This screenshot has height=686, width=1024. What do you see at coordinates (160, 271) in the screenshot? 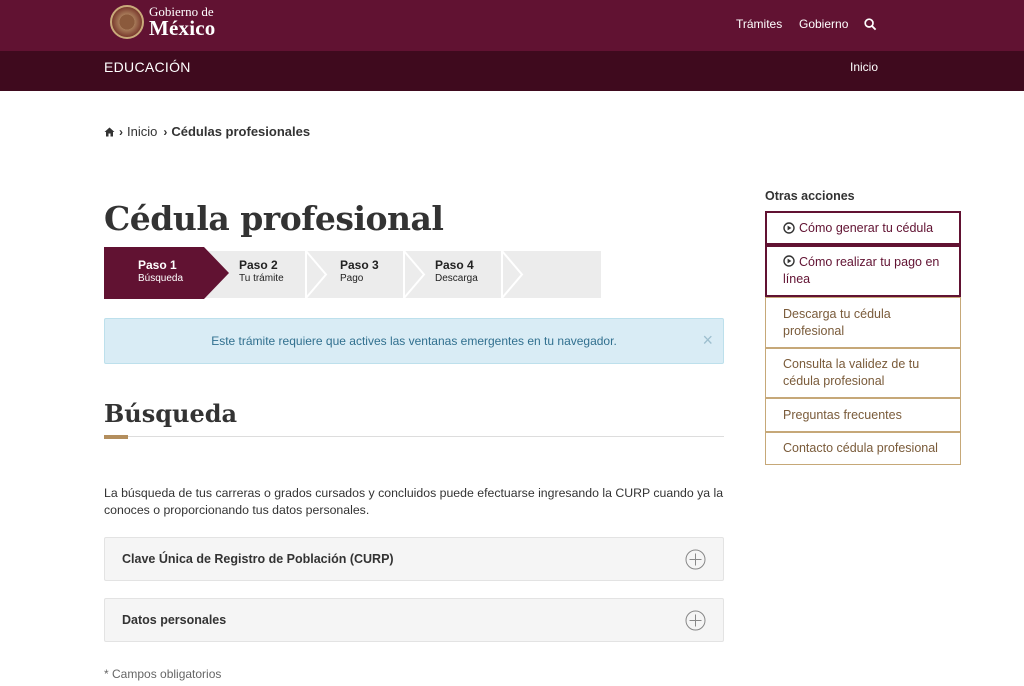
I see `step-1: Paso 1 Búsqueda` at bounding box center [160, 271].